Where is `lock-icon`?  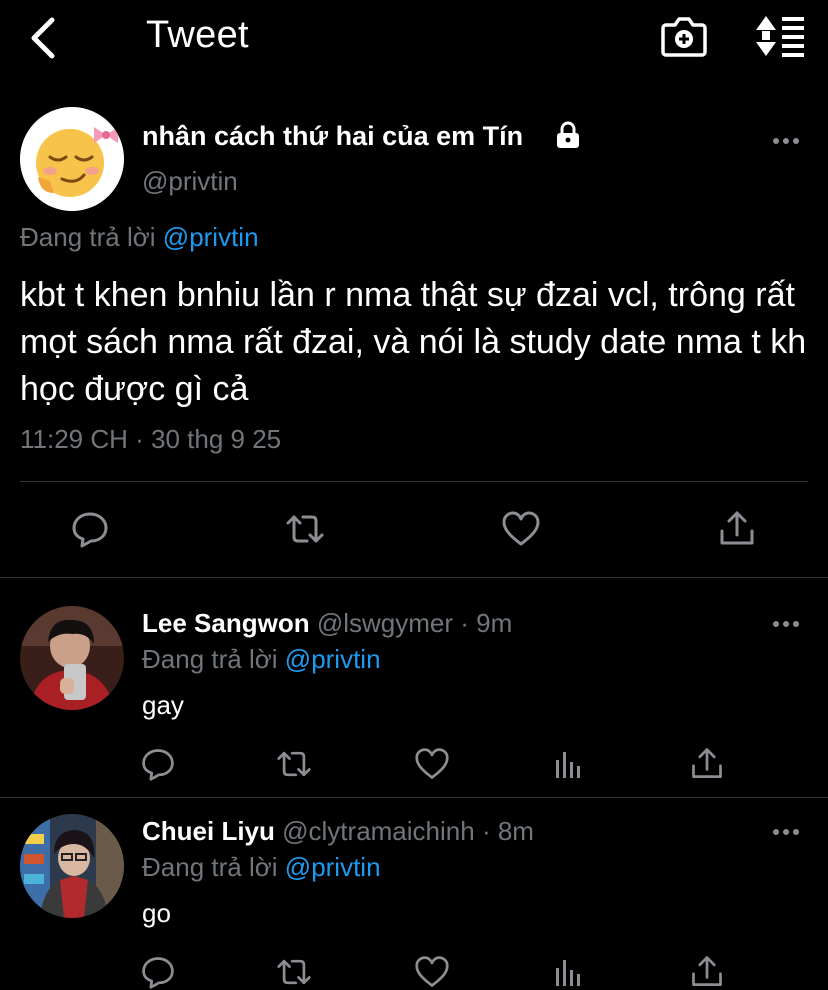
lock-icon is located at coordinates (568, 135).